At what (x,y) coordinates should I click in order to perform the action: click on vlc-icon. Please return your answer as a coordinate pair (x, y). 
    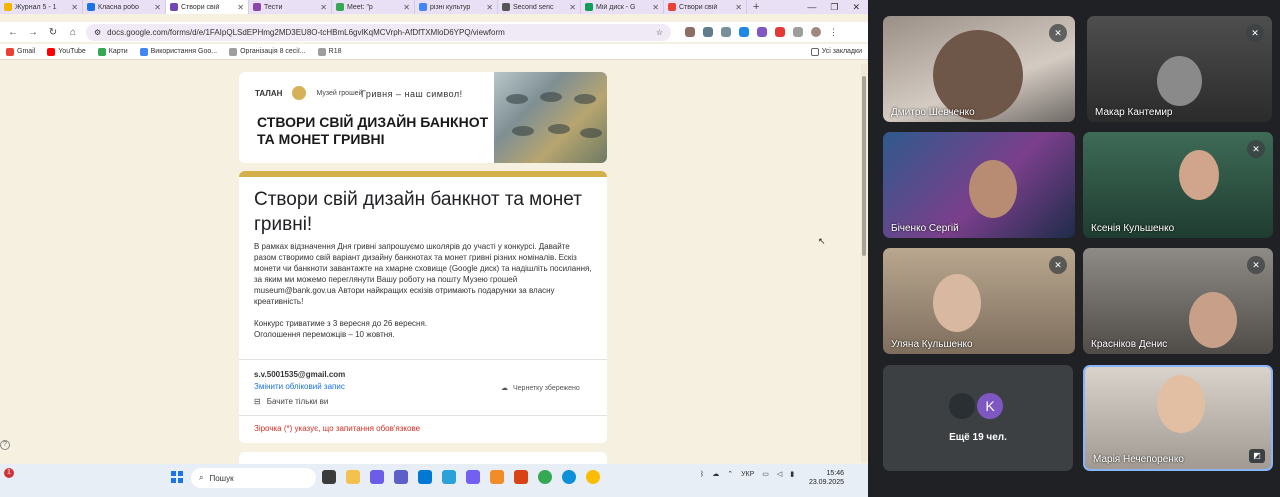
    Looking at the image, I should click on (497, 477).